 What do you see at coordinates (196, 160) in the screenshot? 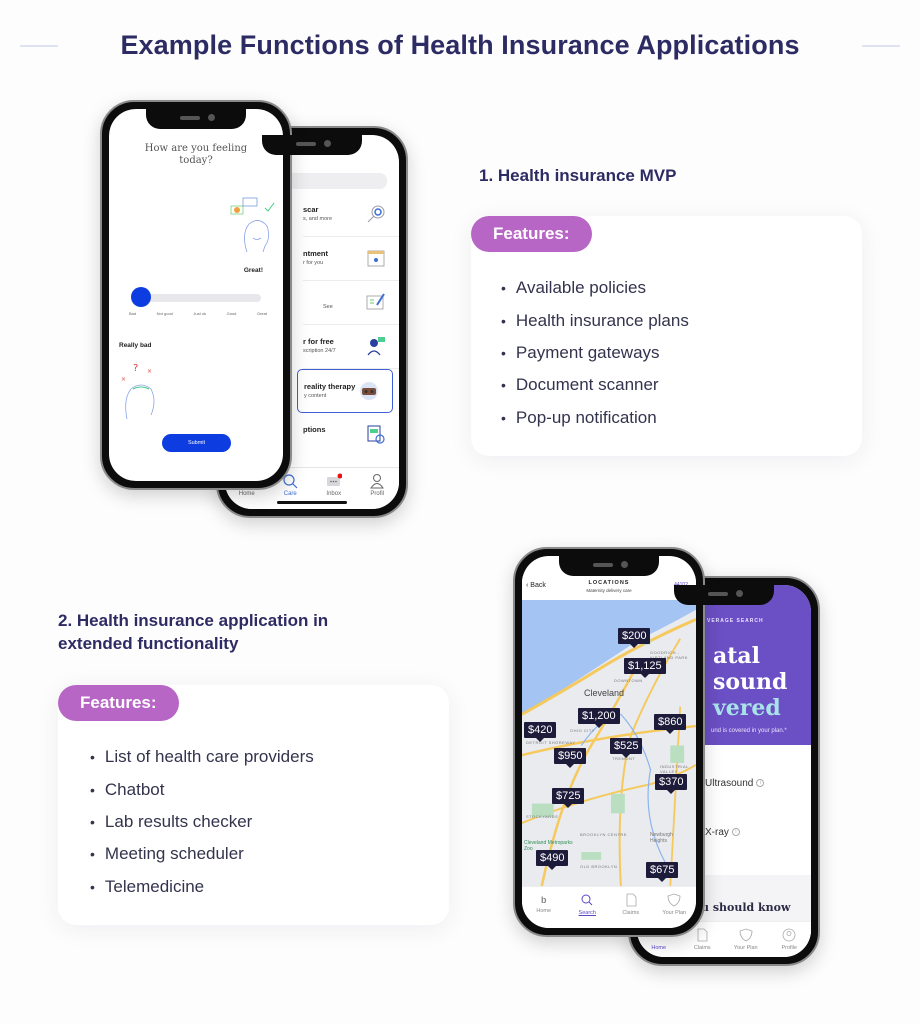
I see `question-line: today?` at bounding box center [196, 160].